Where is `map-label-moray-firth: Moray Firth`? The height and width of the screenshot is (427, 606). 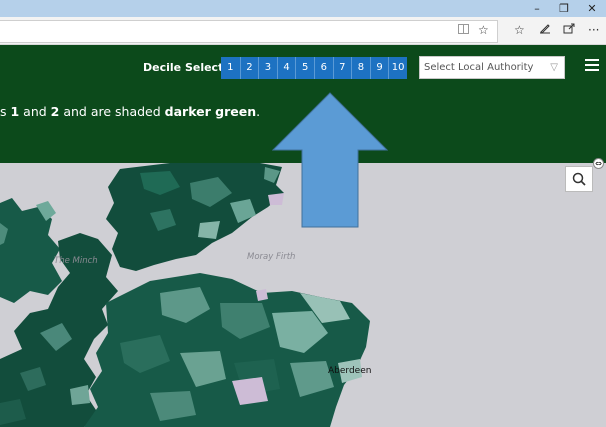 map-label-moray-firth: Moray Firth is located at coordinates (271, 257).